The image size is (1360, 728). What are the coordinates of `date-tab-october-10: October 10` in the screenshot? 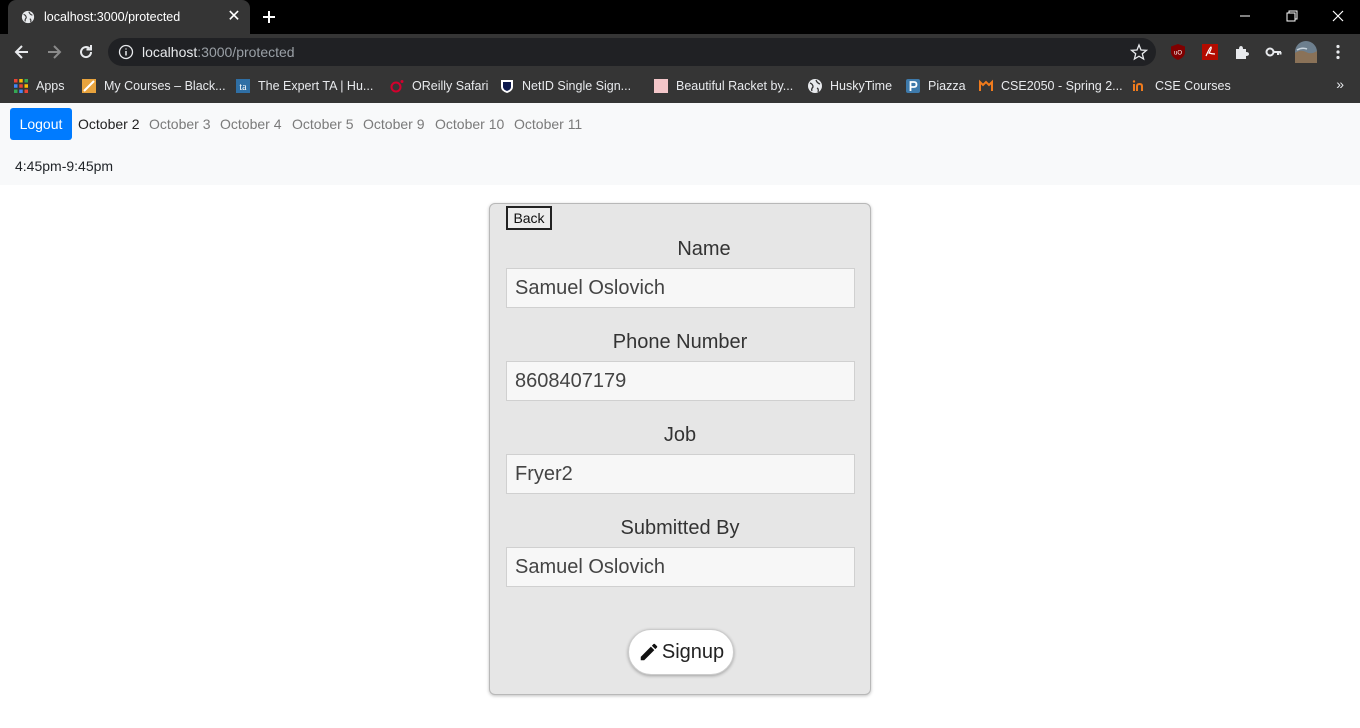 It's located at (469, 124).